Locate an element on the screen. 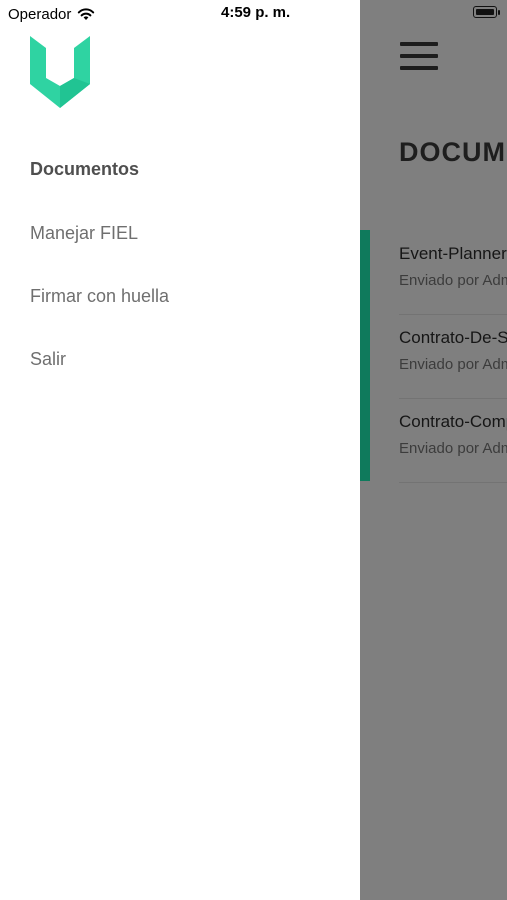 Image resolution: width=507 pixels, height=900 pixels. list-item: Contrato-Compraventa Enviado por Admin is located at coordinates (453, 440).